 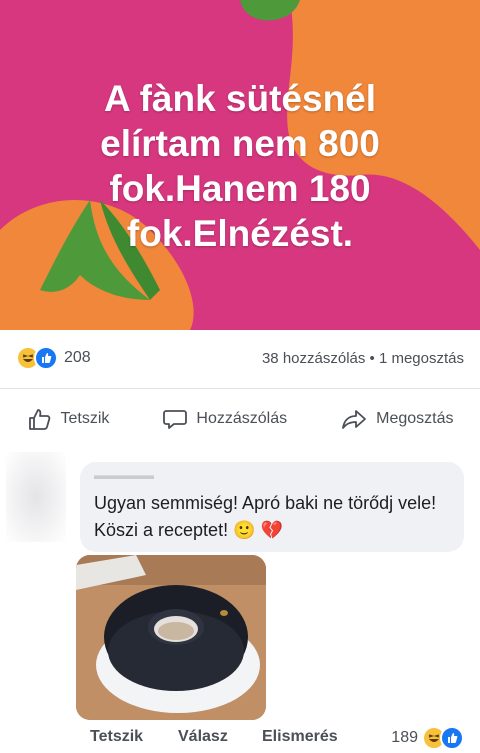 What do you see at coordinates (427, 738) in the screenshot?
I see `comment-reactions: 189` at bounding box center [427, 738].